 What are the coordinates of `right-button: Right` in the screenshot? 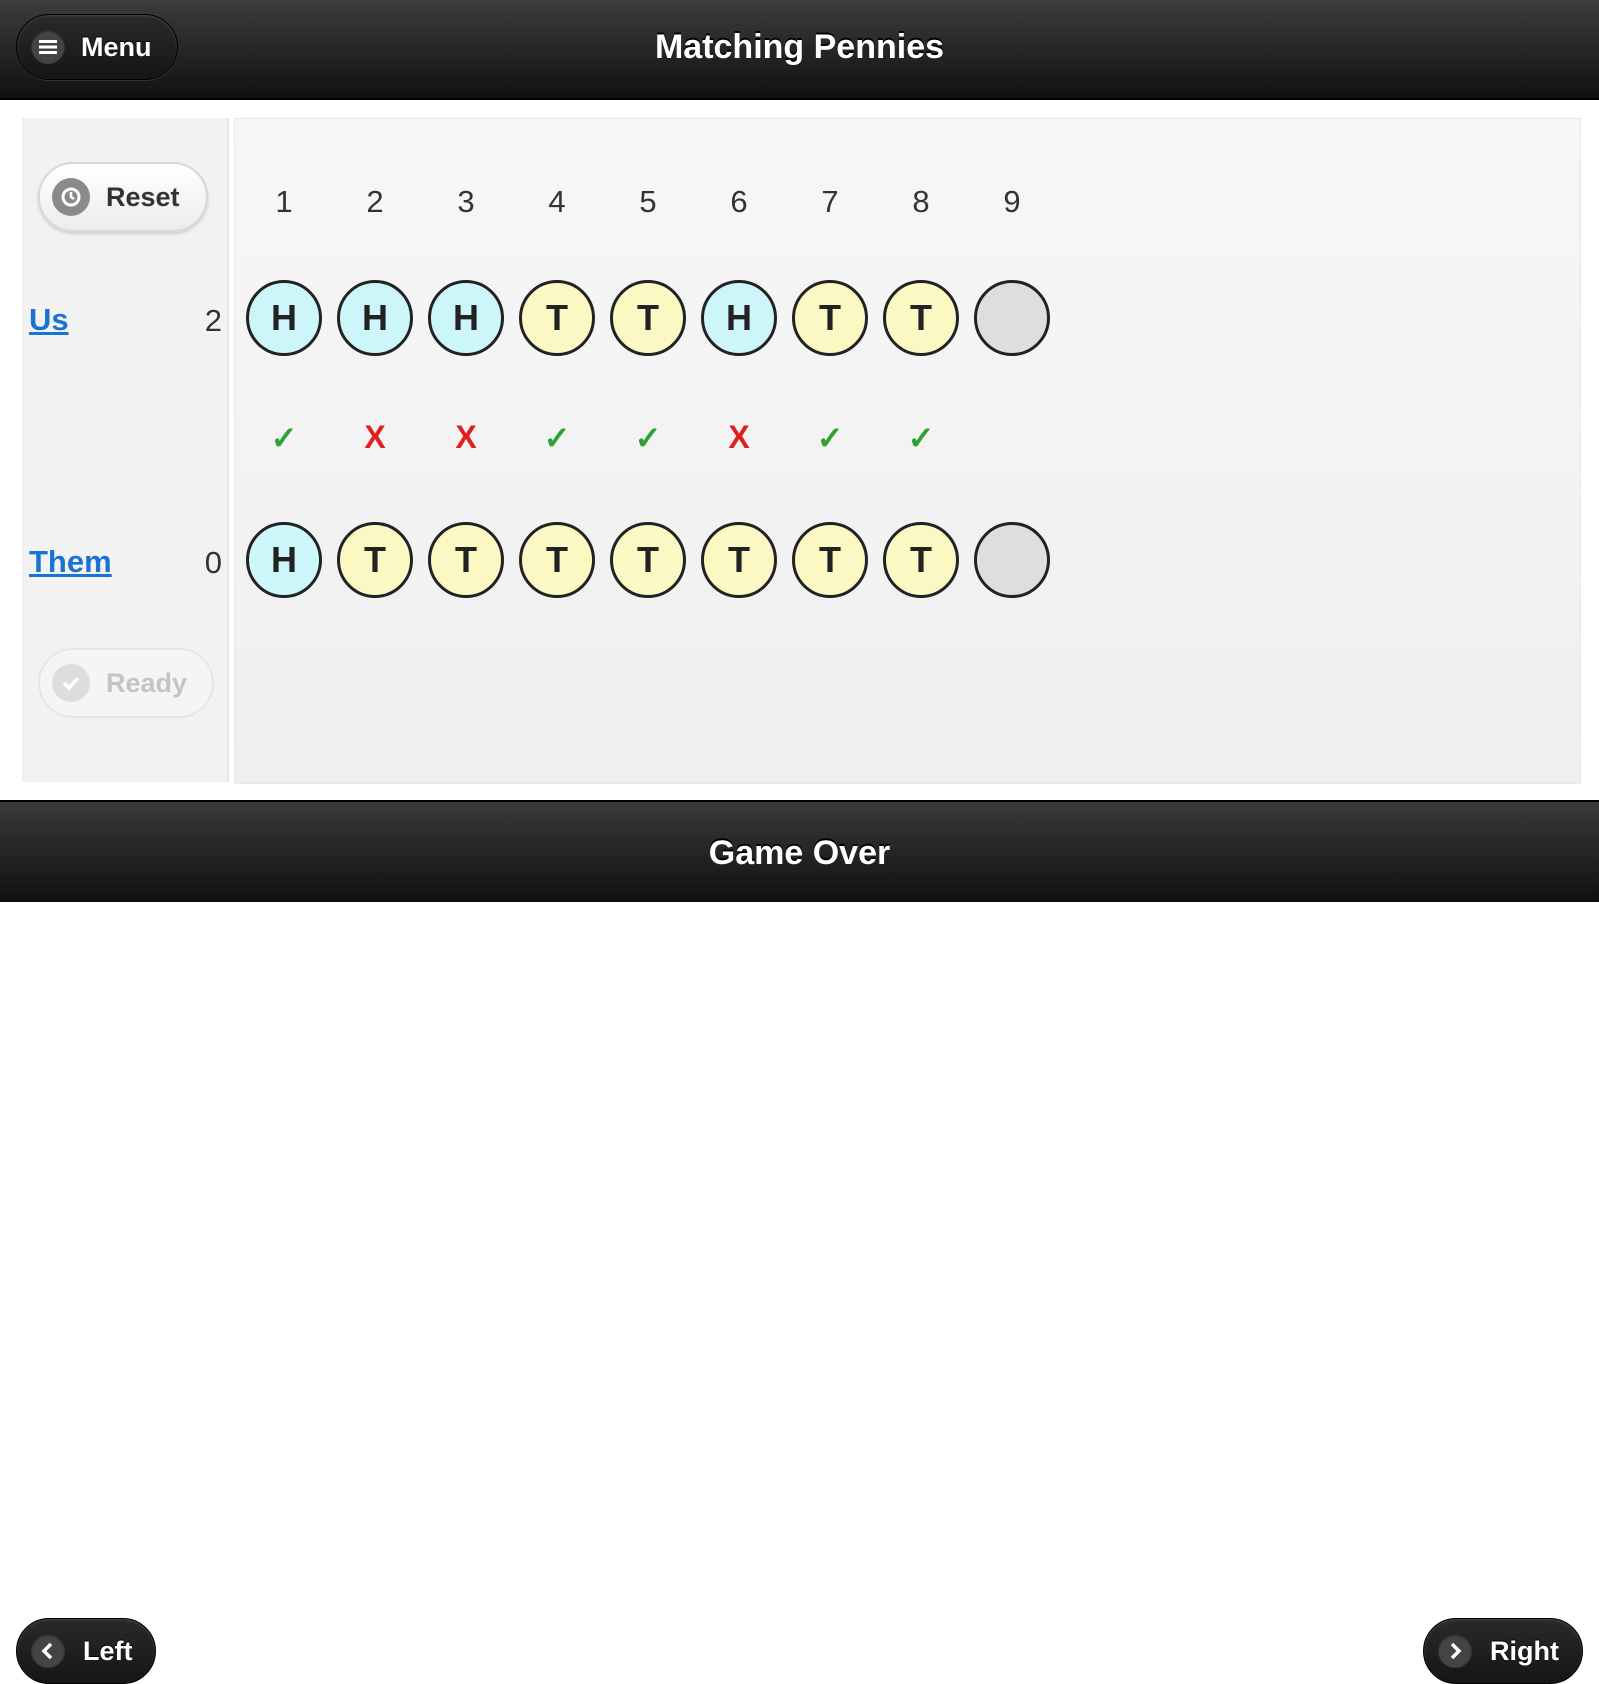 It's located at (1503, 1651).